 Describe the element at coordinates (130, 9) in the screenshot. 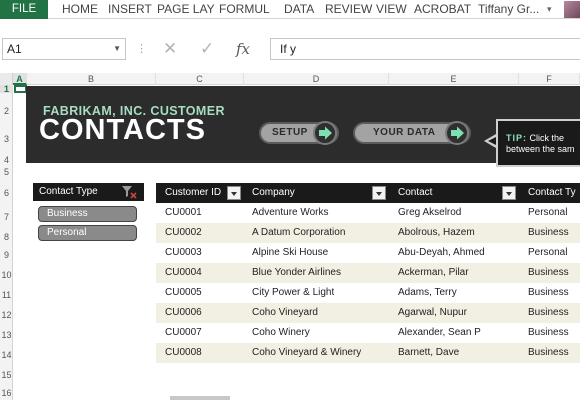

I see `tab-insert: INSERT` at that location.